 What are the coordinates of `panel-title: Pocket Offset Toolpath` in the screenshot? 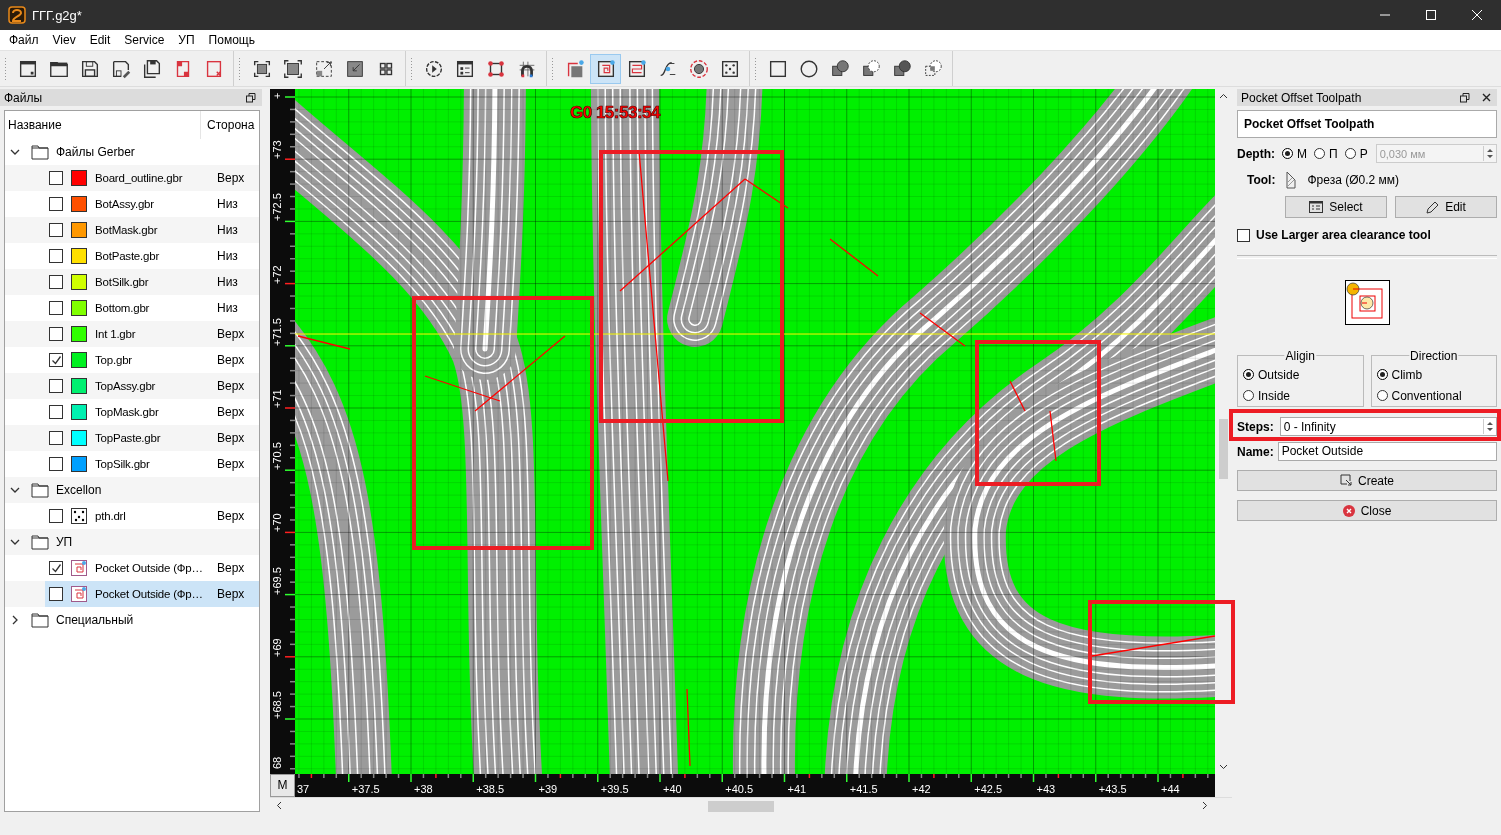 It's located at (1301, 97).